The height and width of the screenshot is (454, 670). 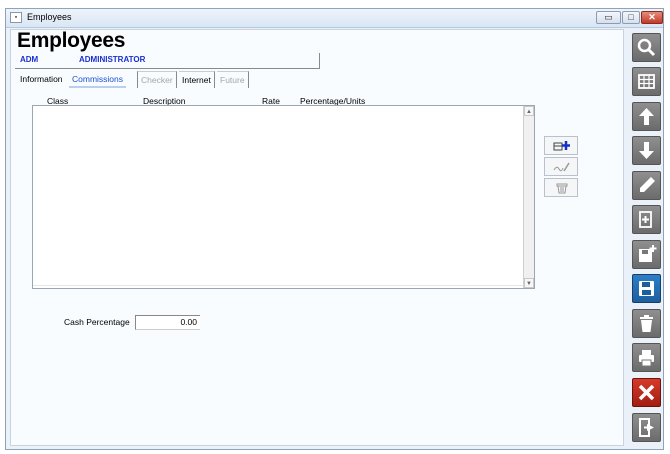 I want to click on pencil-icon, so click(x=647, y=184).